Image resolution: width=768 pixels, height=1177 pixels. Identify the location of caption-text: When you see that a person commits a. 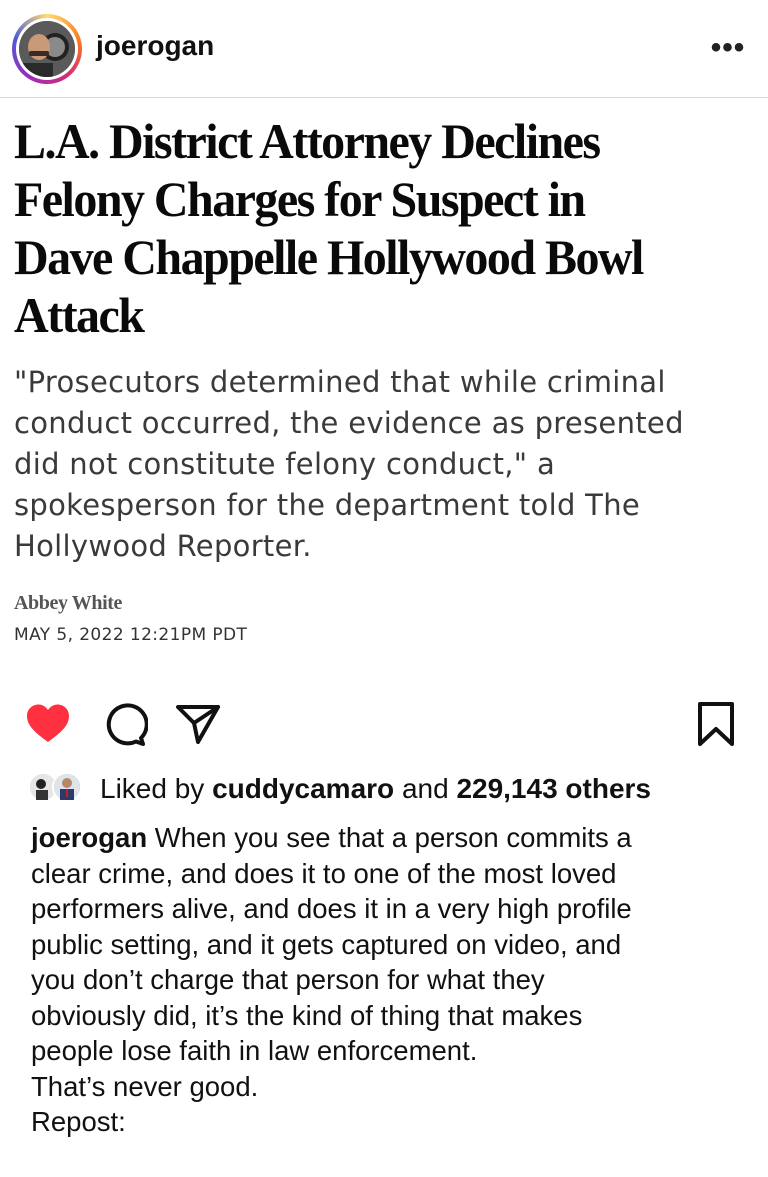
(393, 837).